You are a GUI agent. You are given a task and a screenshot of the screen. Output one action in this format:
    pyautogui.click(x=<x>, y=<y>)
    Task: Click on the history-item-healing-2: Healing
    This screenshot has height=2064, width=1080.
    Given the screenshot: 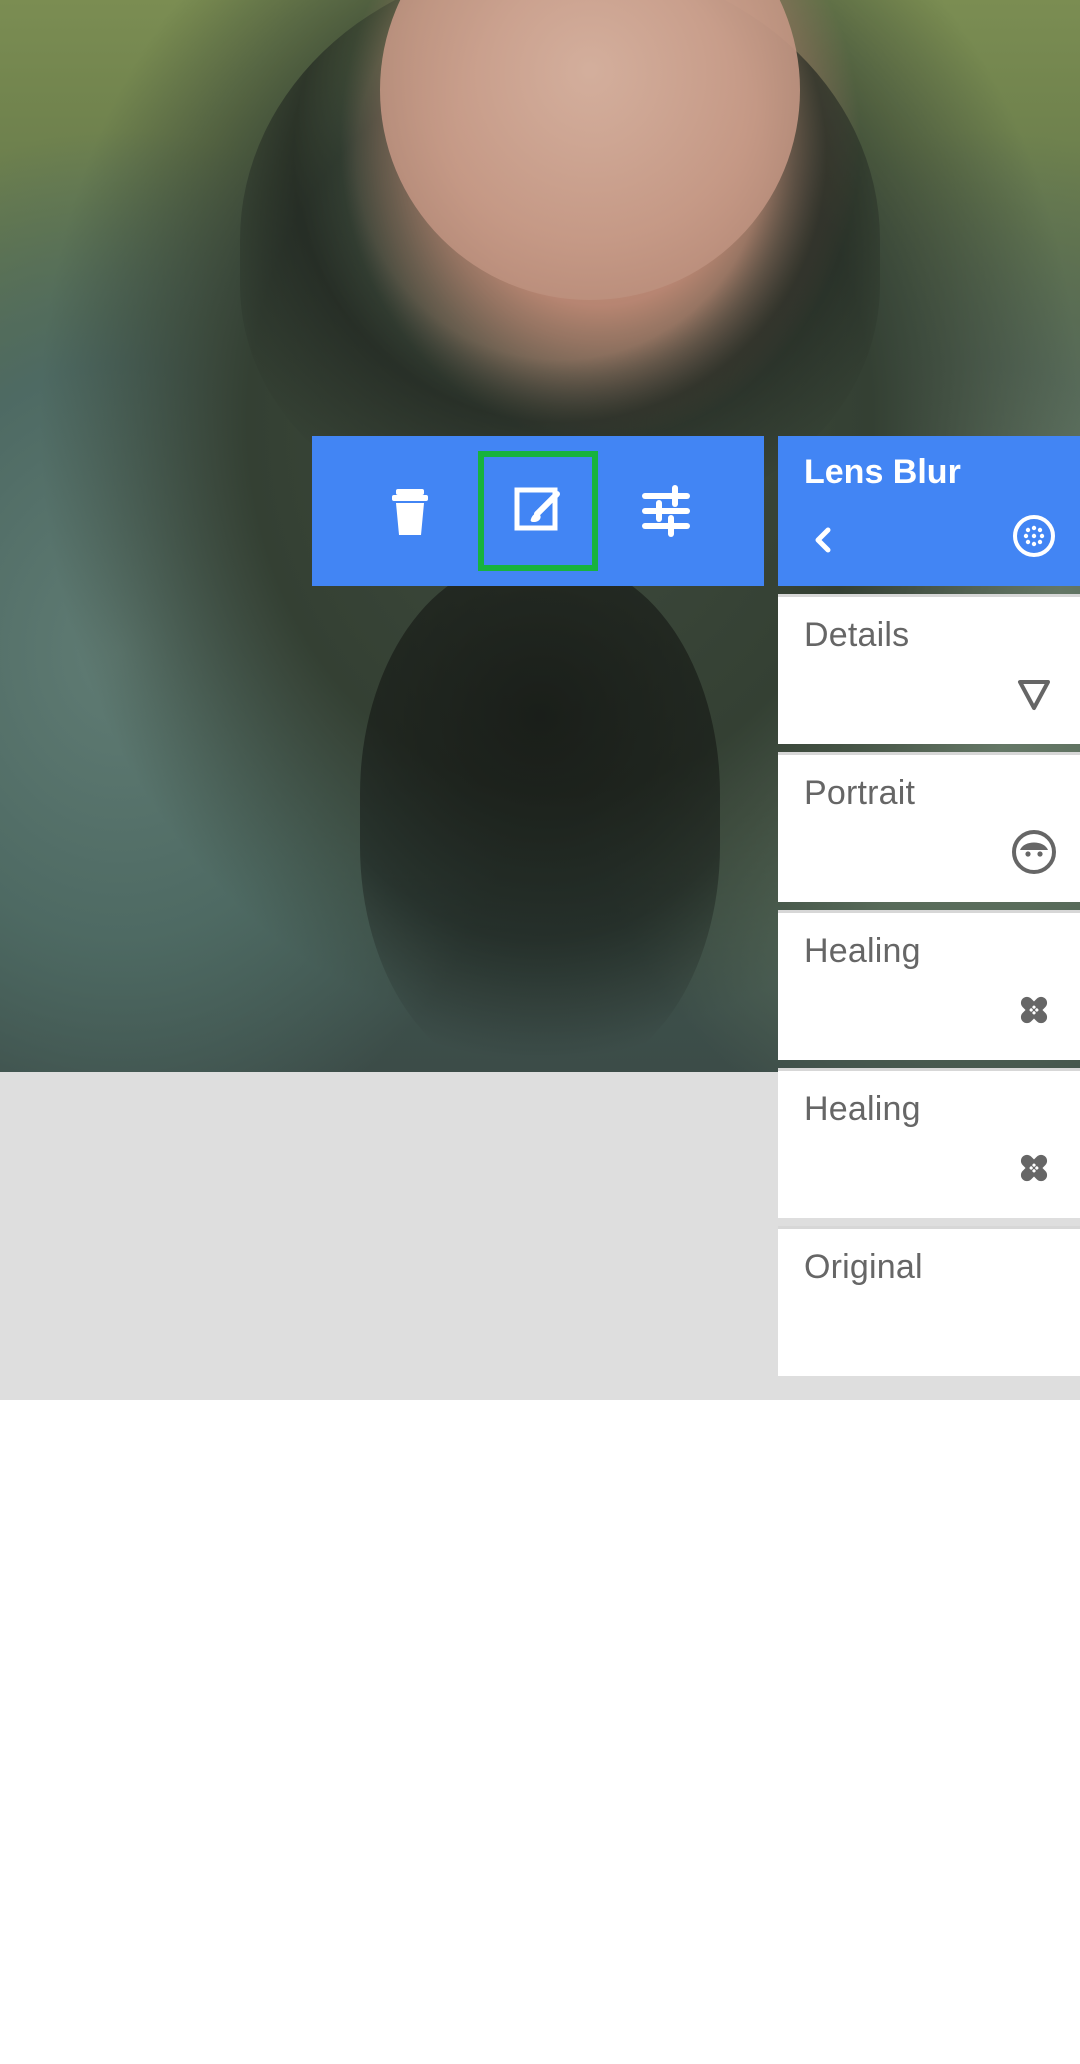 What is the action you would take?
    pyautogui.click(x=929, y=1143)
    